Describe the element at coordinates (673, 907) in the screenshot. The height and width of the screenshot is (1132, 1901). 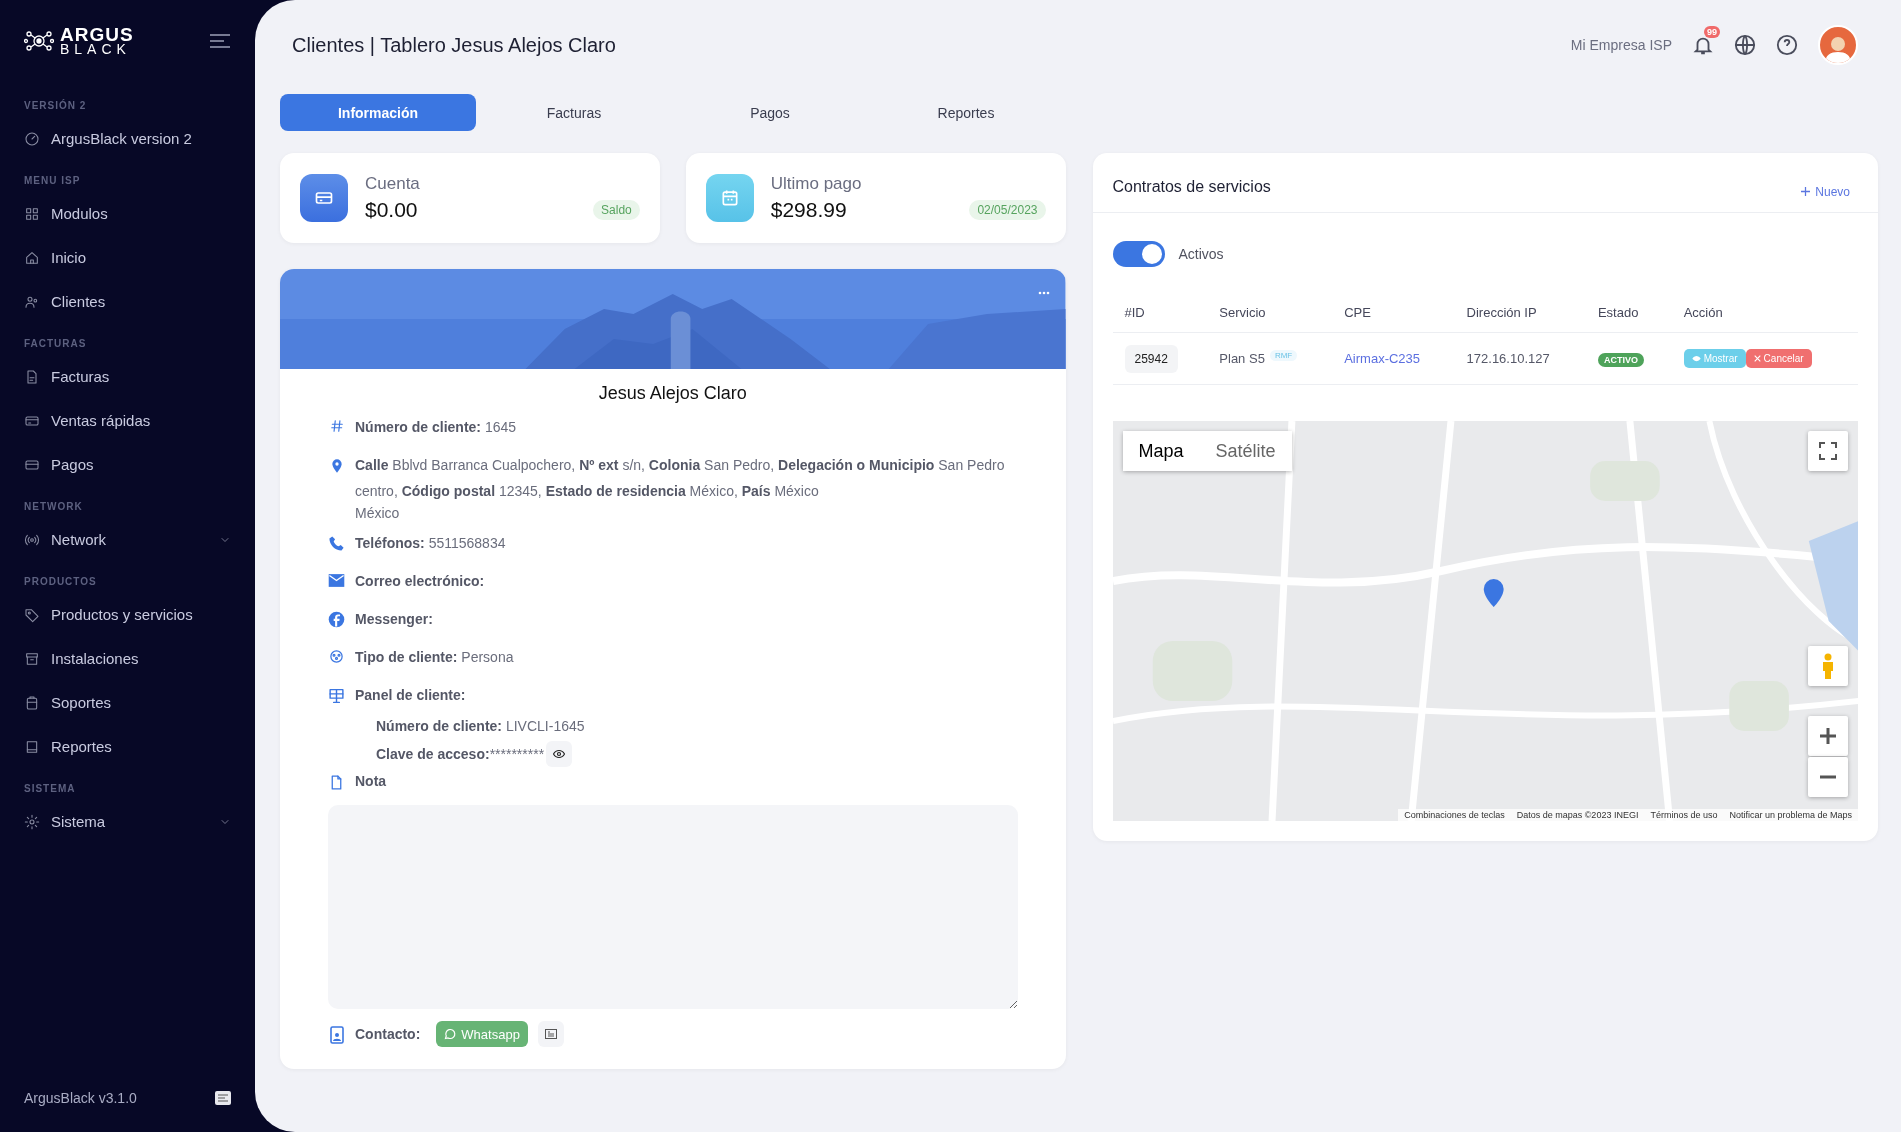
I see `note-field` at that location.